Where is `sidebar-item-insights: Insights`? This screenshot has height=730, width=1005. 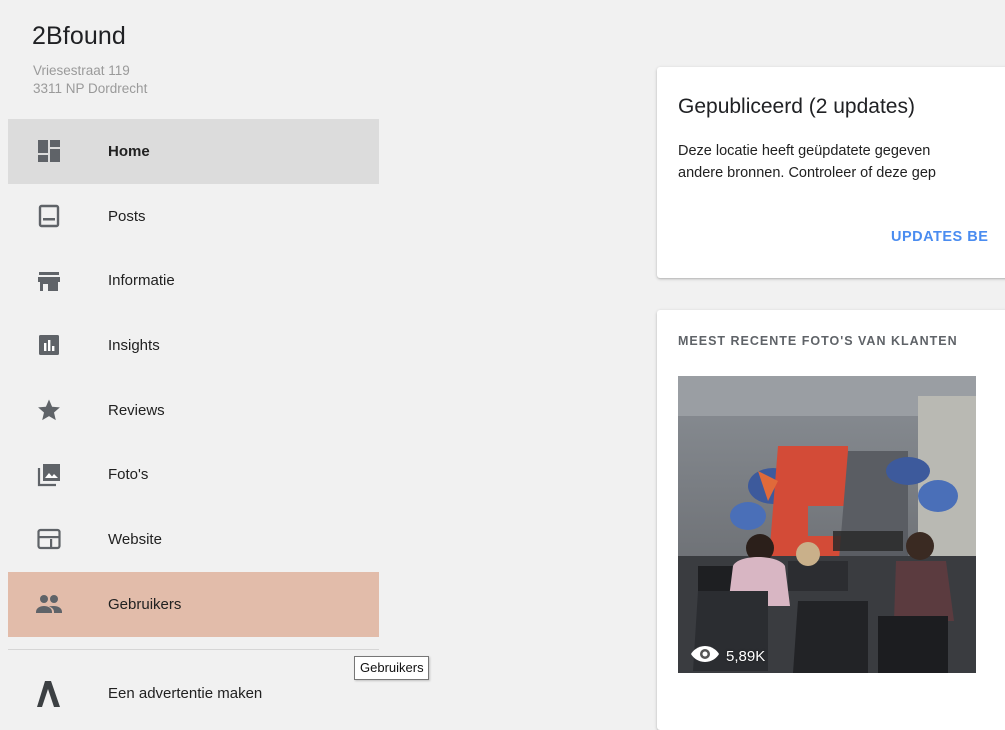 sidebar-item-insights: Insights is located at coordinates (193, 345).